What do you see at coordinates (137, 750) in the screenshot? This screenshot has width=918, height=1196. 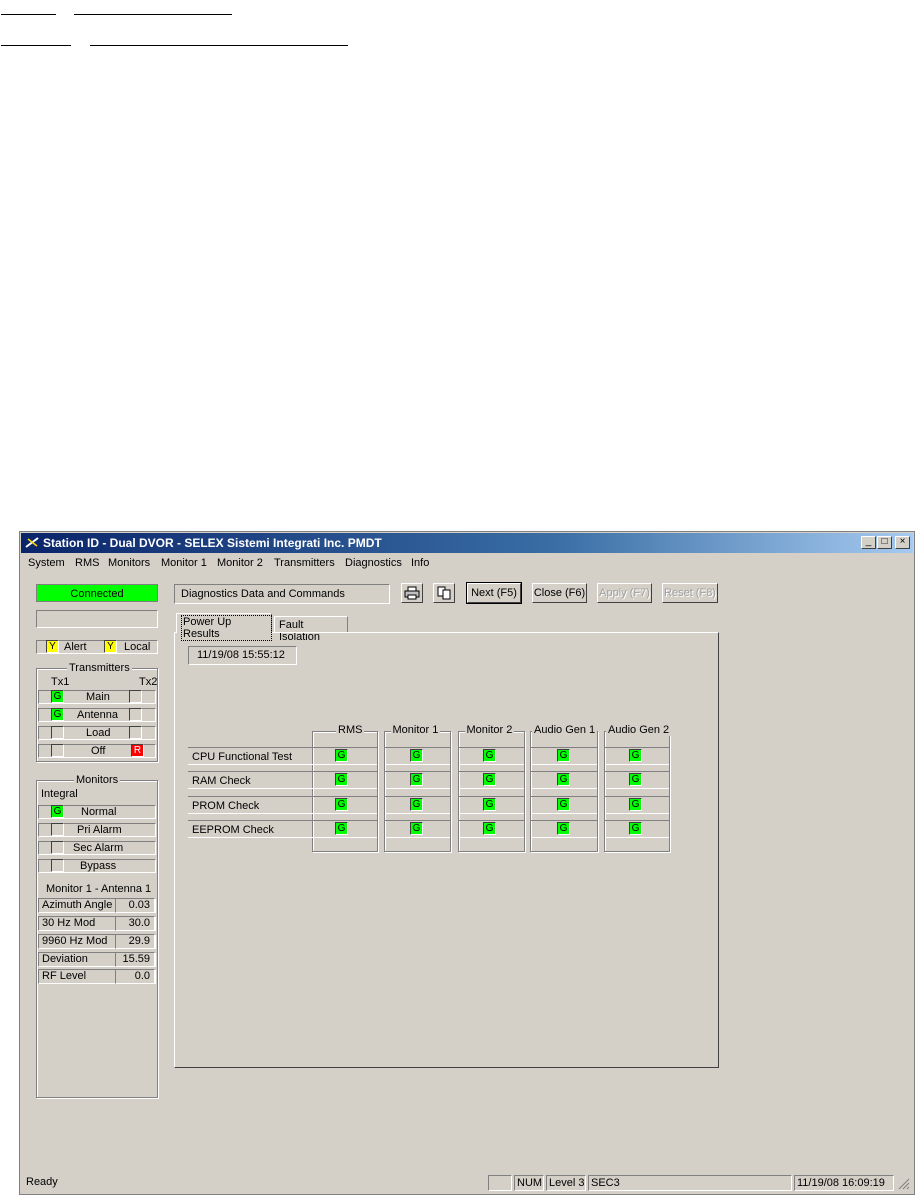 I see `tx2-off-led: R` at bounding box center [137, 750].